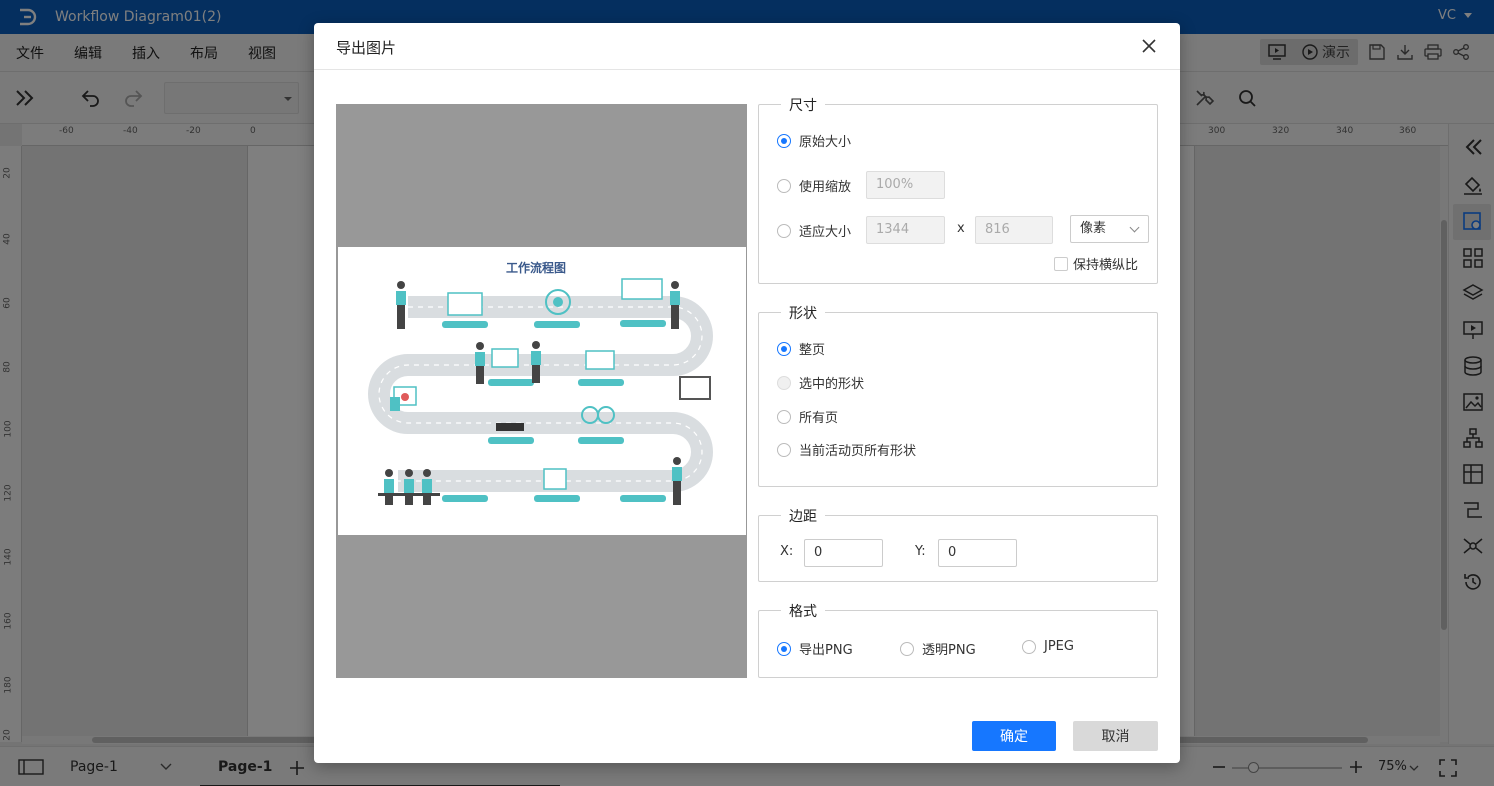 This screenshot has width=1494, height=786. What do you see at coordinates (812, 350) in the screenshot?
I see `shape-whole-page-label: 整页` at bounding box center [812, 350].